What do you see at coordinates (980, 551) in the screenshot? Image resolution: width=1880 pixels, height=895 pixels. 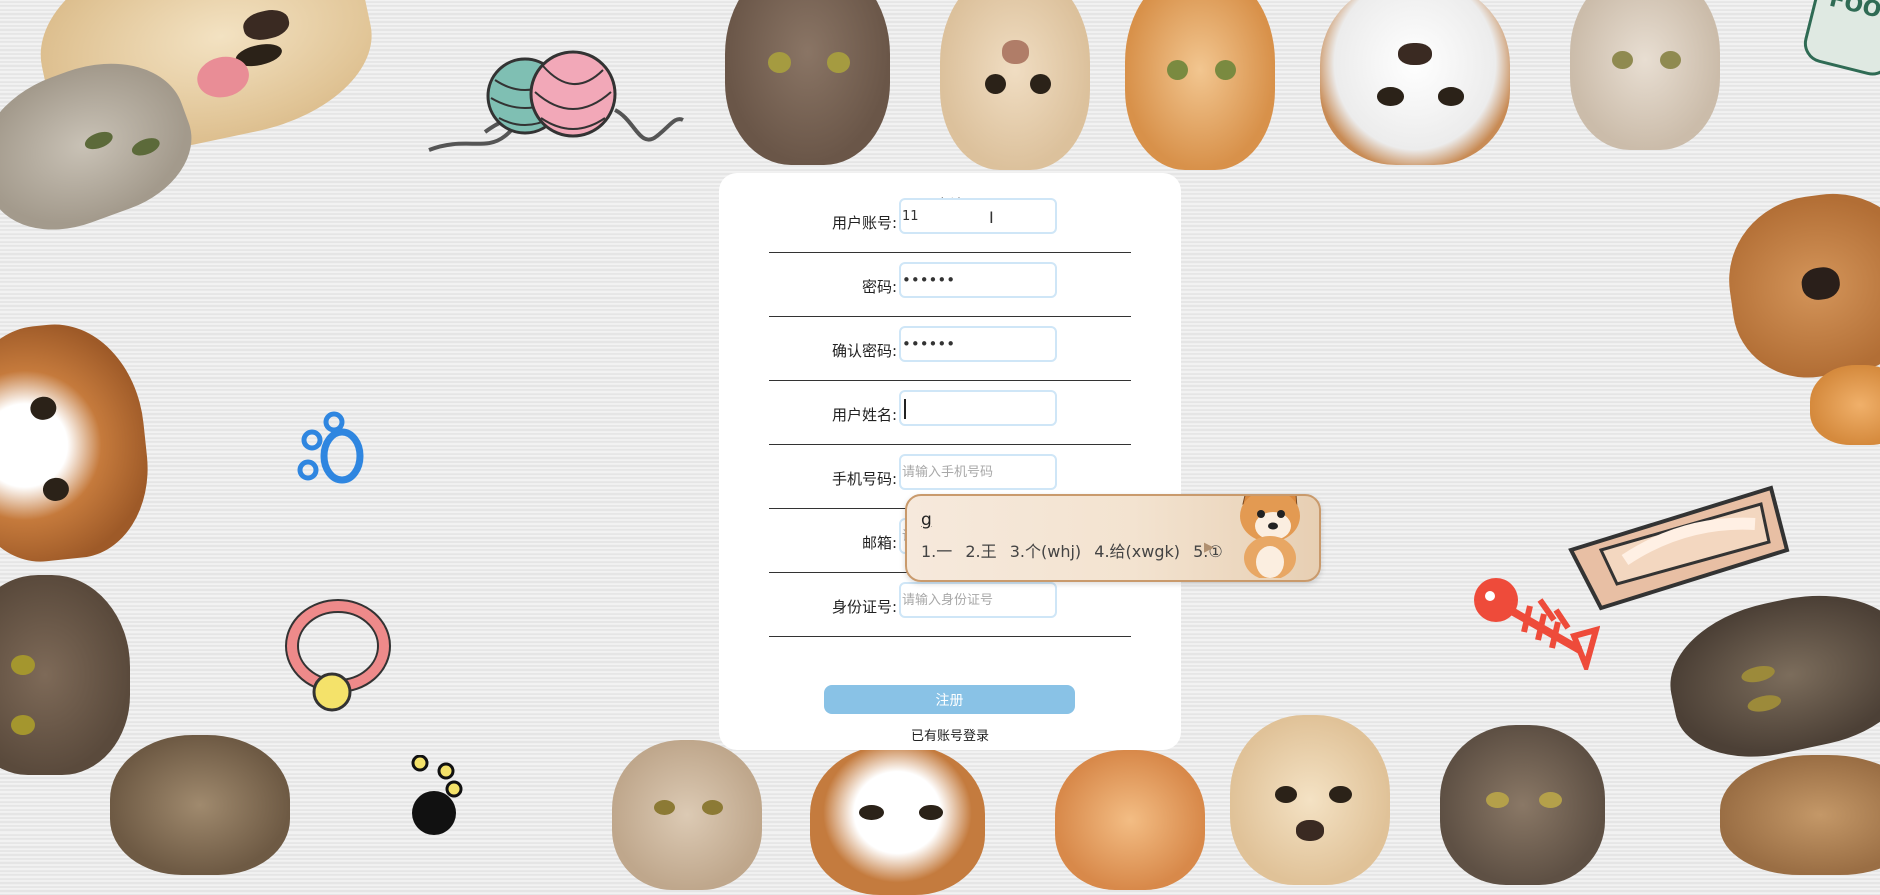 I see `ime-candidate: 2.王` at bounding box center [980, 551].